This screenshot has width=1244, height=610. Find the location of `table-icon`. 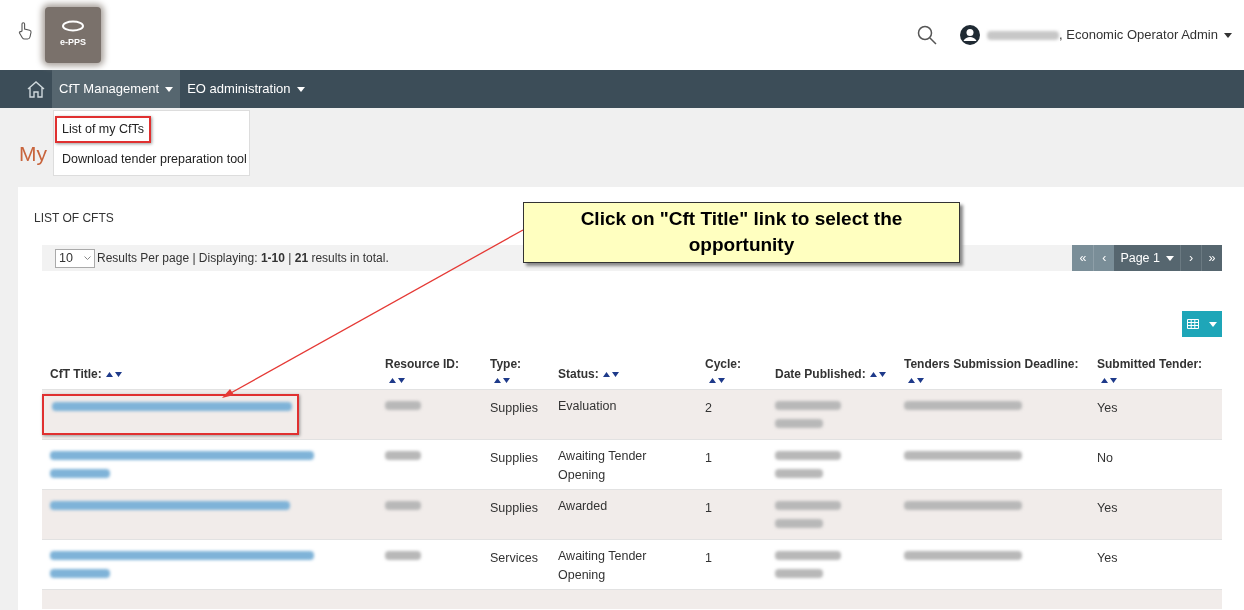

table-icon is located at coordinates (1193, 324).